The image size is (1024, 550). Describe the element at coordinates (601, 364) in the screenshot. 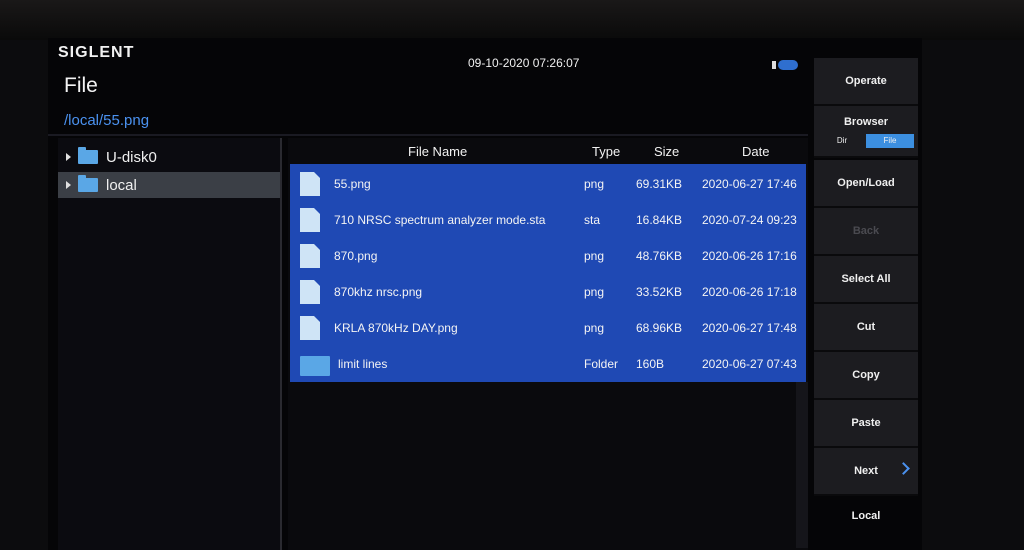

I see `file-type: Folder` at that location.